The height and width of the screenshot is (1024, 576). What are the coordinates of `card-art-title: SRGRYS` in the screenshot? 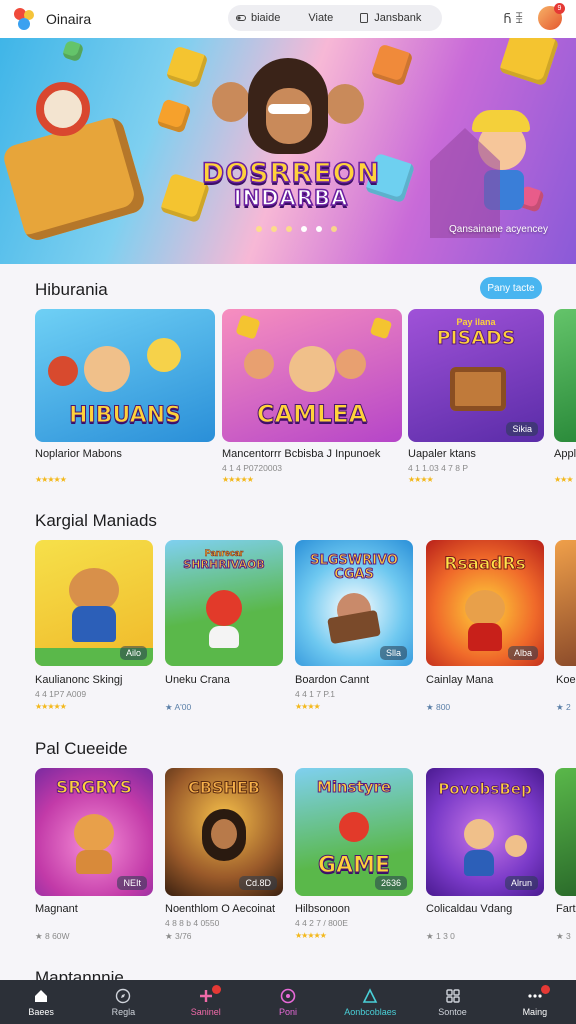 It's located at (93, 788).